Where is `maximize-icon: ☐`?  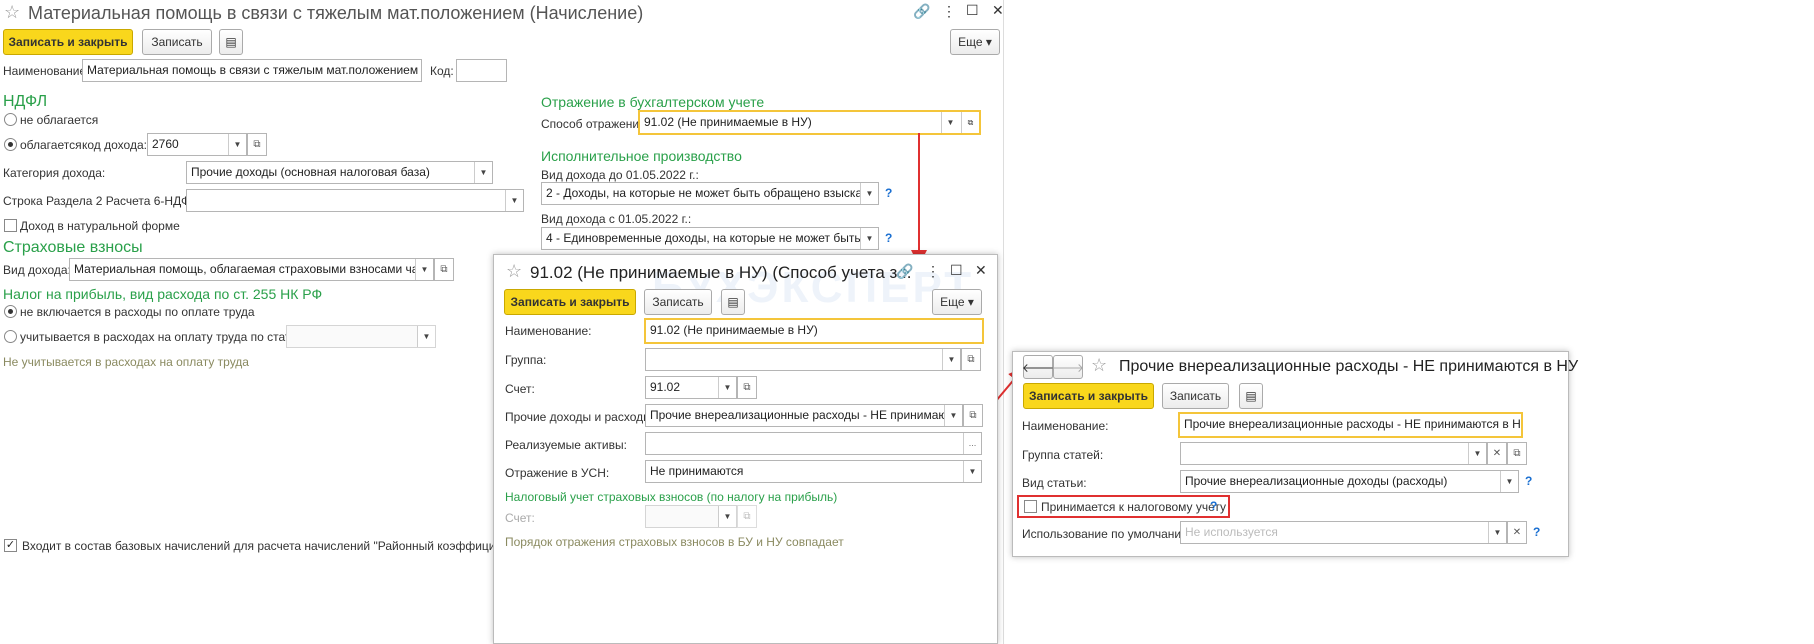 maximize-icon: ☐ is located at coordinates (956, 270).